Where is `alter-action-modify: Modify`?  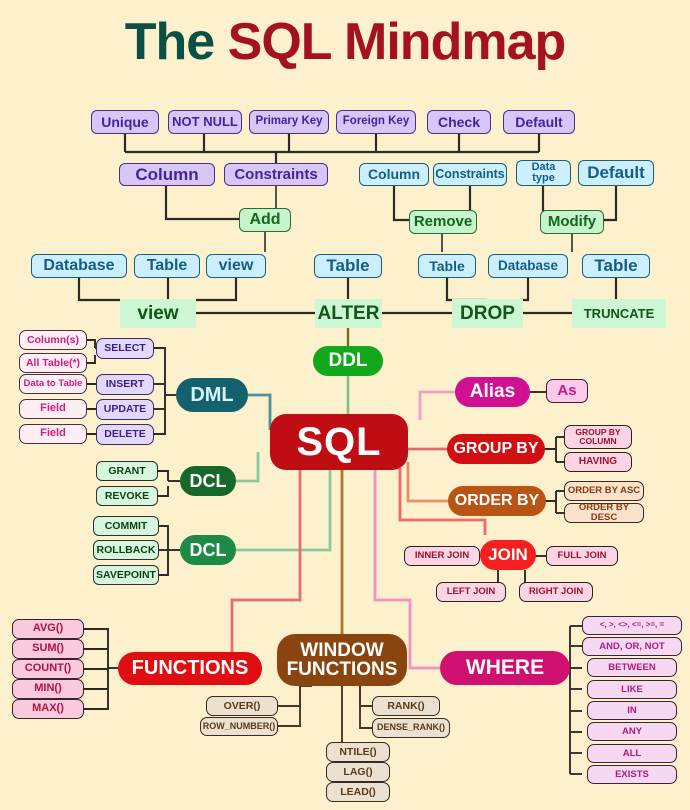
alter-action-modify: Modify is located at coordinates (572, 222).